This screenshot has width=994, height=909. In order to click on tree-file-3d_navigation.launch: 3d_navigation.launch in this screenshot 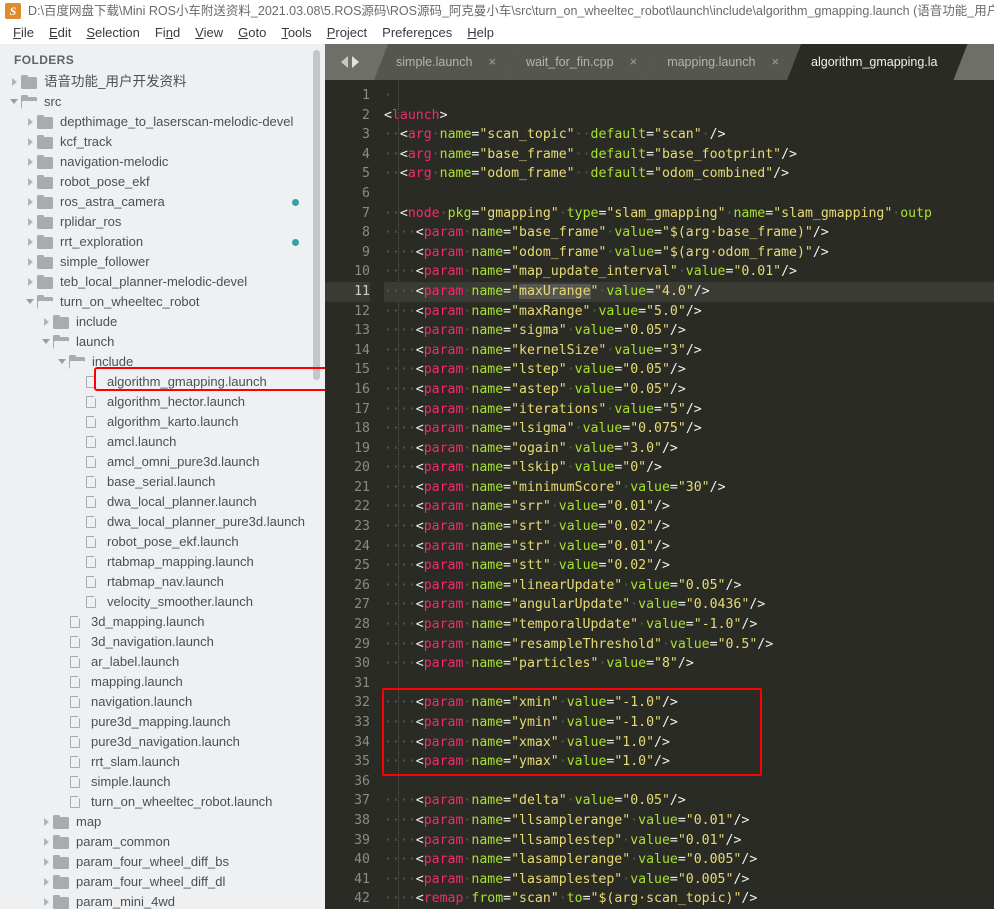, I will do `click(162, 642)`.